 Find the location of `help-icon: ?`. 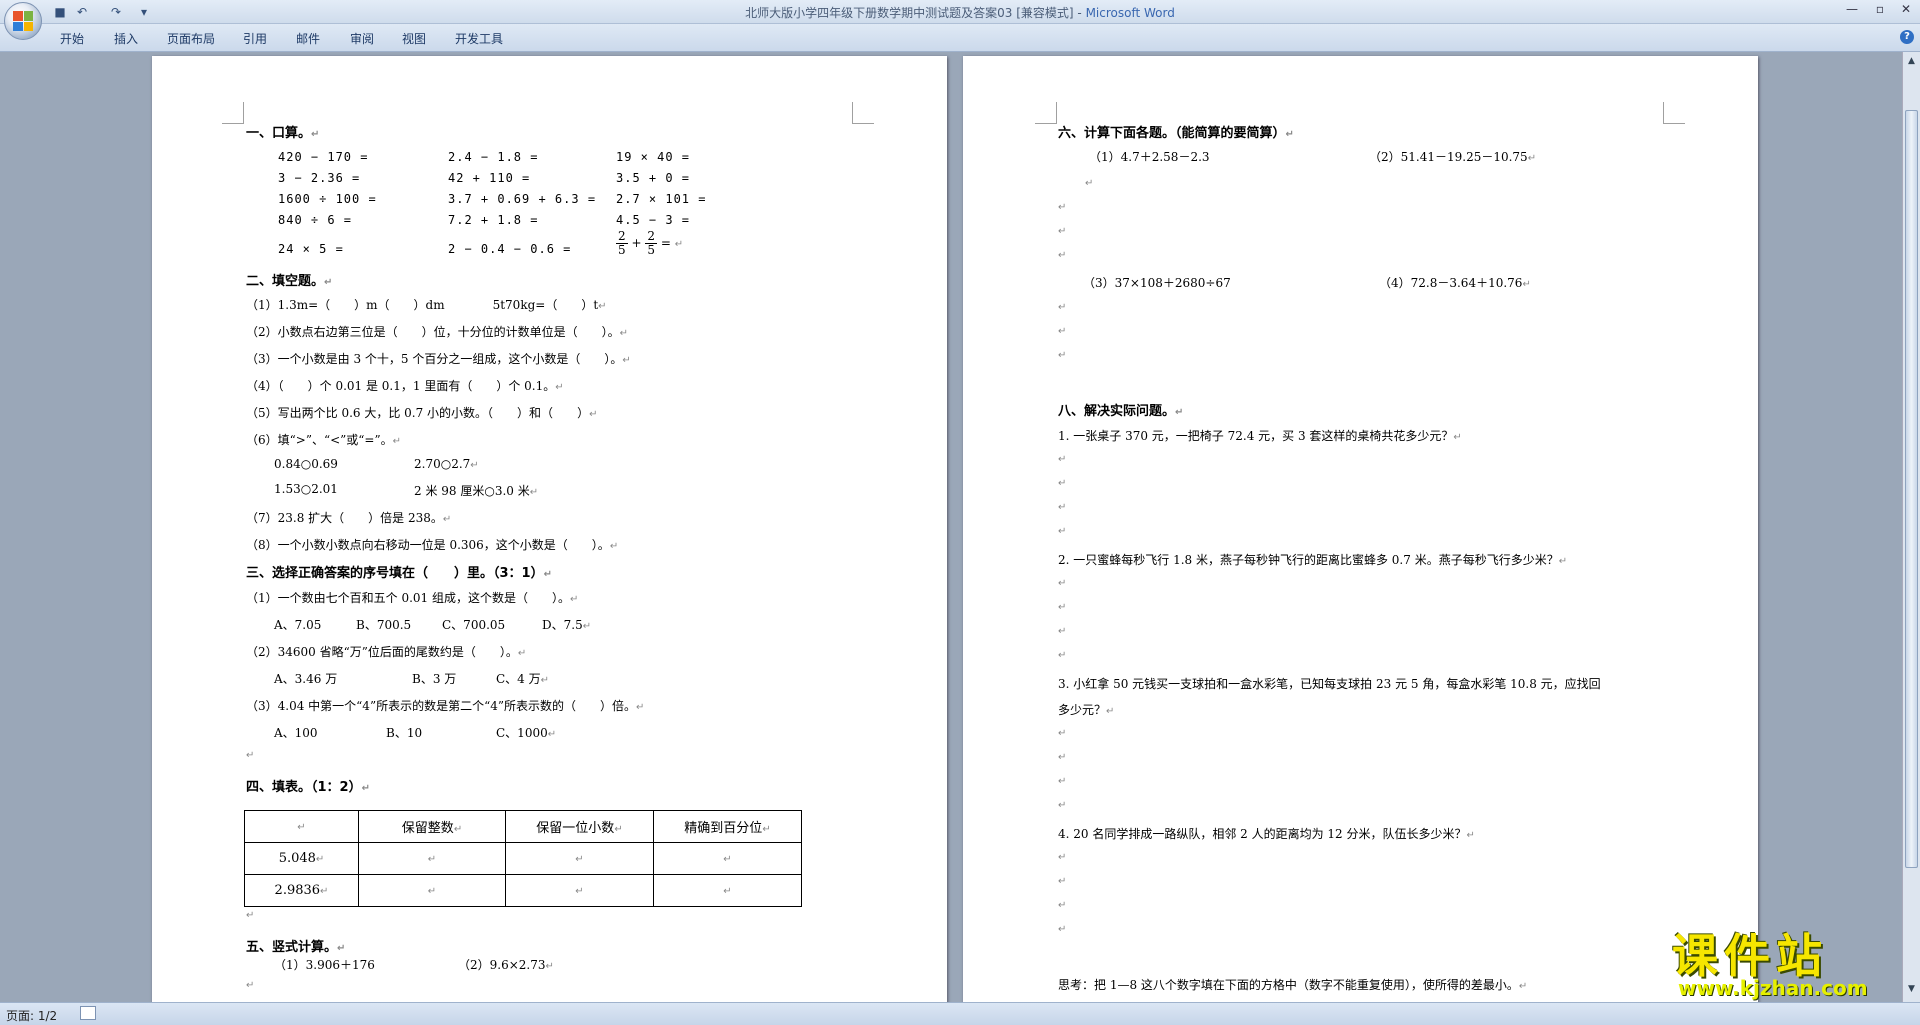

help-icon: ? is located at coordinates (1907, 37).